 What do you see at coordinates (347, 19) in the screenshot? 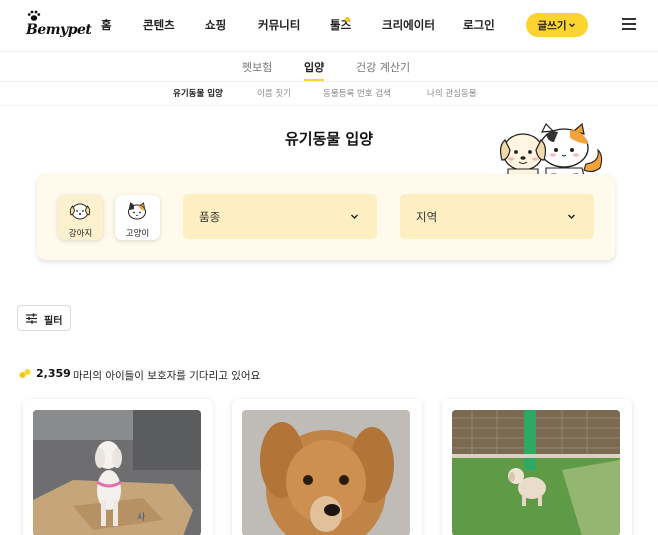
I see `new-badge-dot` at bounding box center [347, 19].